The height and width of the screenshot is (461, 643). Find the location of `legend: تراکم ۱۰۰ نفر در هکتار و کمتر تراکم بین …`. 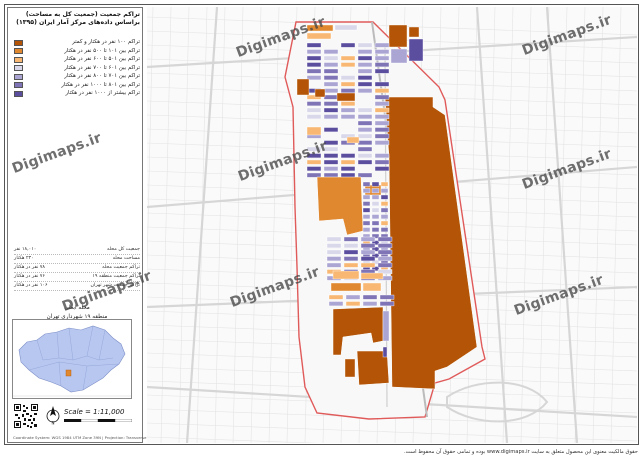

legend: تراکم ۱۰۰ نفر در هکتار و کمتر تراکم بین … is located at coordinates (77, 68).